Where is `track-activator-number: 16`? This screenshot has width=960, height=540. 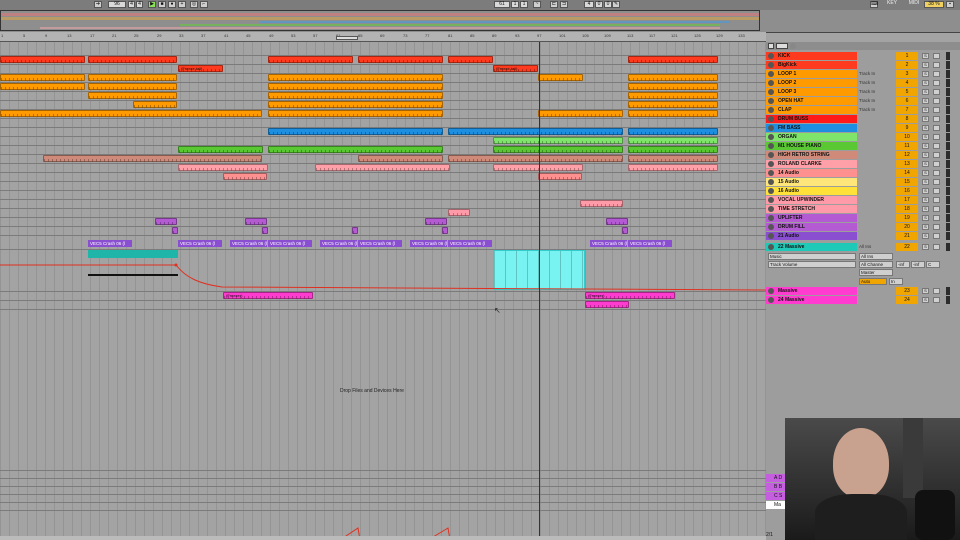 track-activator-number: 16 is located at coordinates (907, 191).